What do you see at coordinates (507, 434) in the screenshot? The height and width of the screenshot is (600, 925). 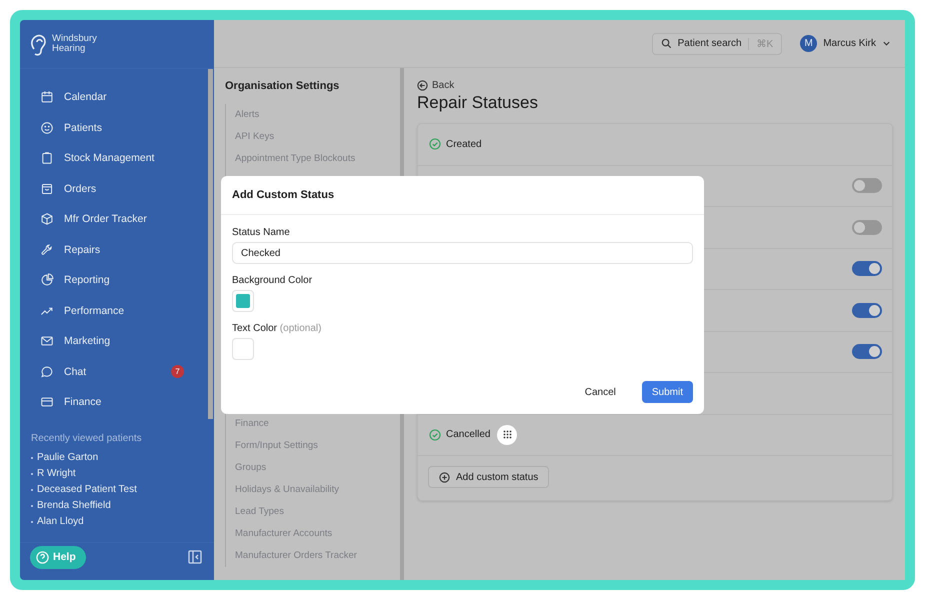 I see `drag-handle-icon` at bounding box center [507, 434].